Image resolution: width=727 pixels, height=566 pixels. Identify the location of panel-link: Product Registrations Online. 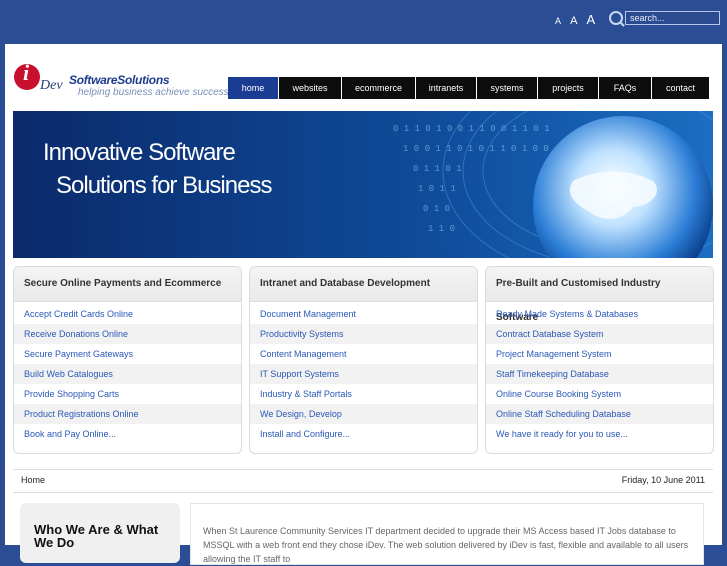
(127, 414).